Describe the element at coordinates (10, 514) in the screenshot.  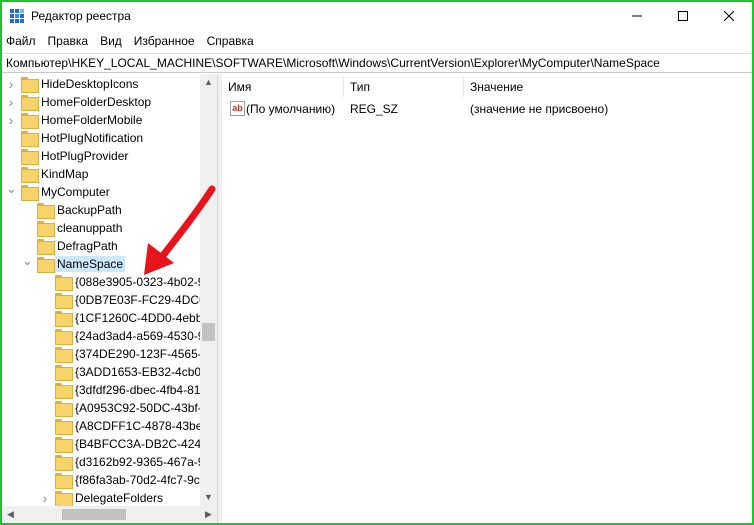
I see `scroll-left-icon: ◀` at that location.